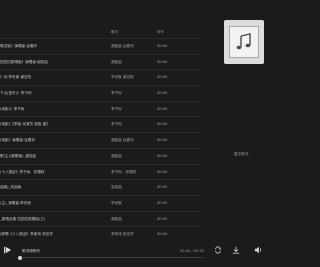 Image resolution: width=320 pixels, height=267 pixels. Describe the element at coordinates (11, 187) in the screenshot. I see `track-title: 曲版)_戏曲版` at that location.